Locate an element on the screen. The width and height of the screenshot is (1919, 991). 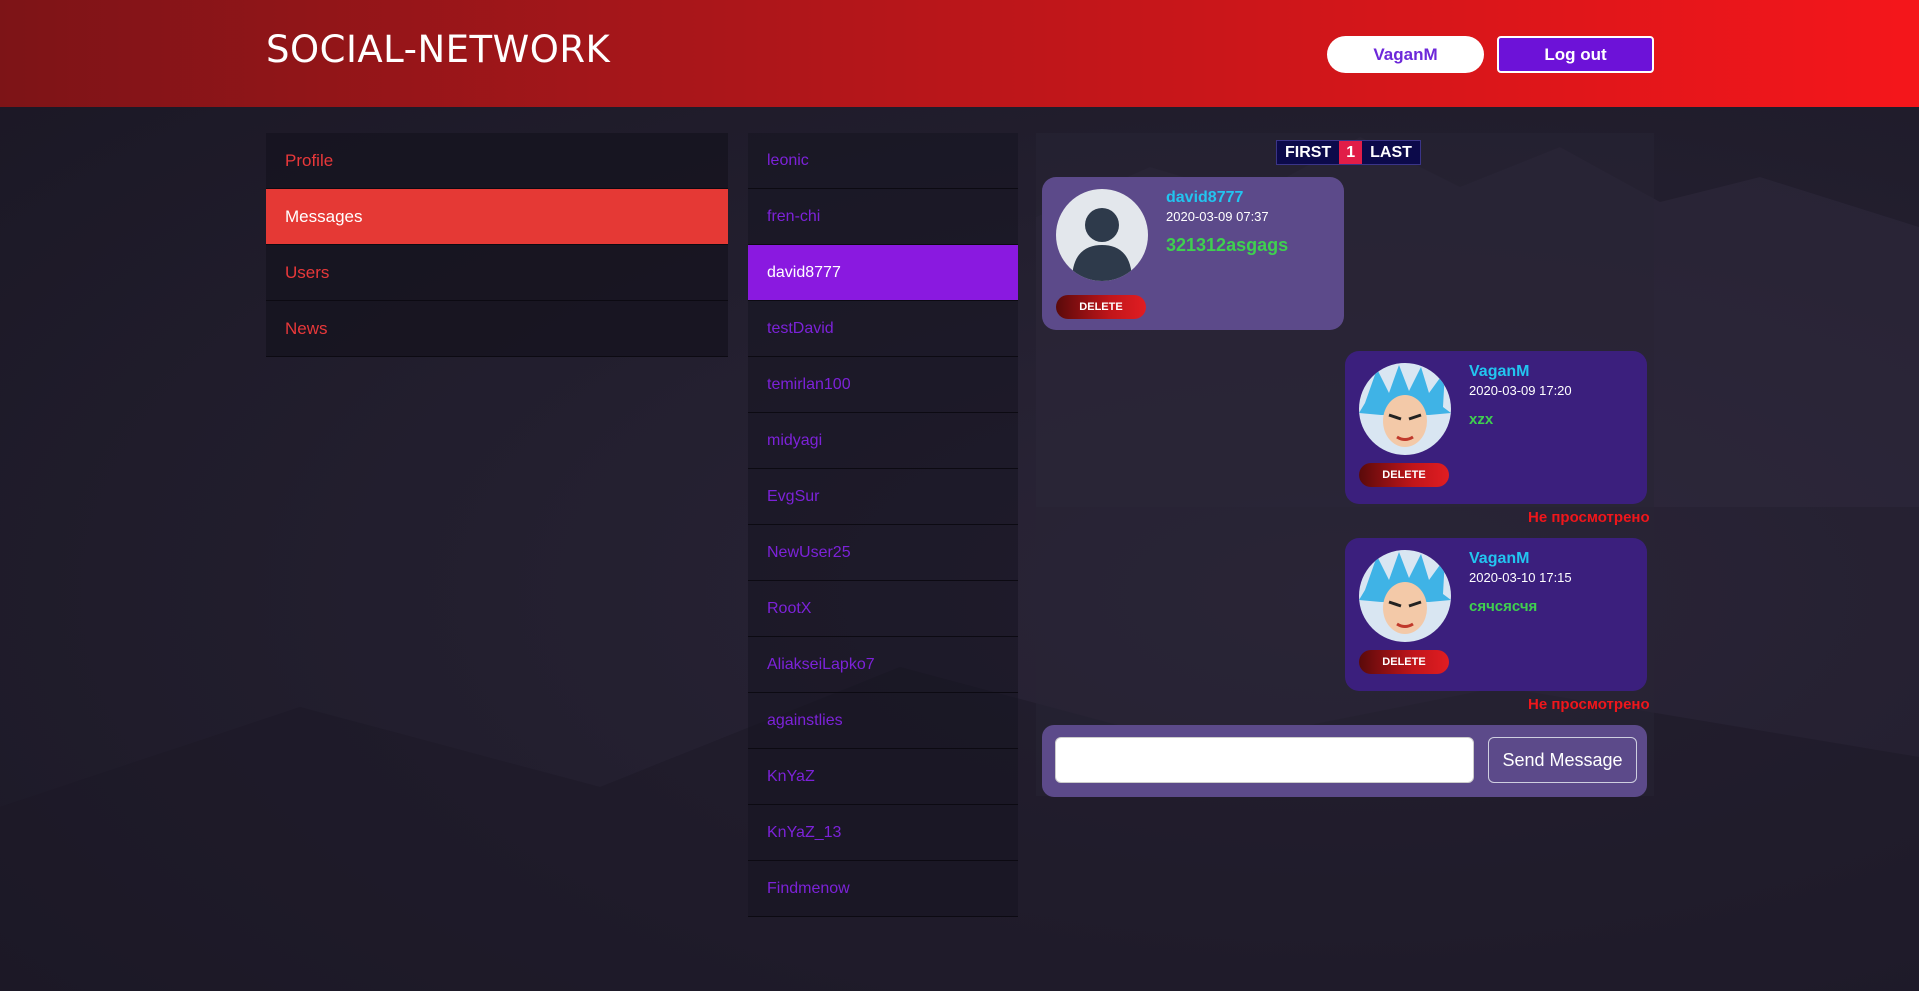
dialog-name: midyagi is located at coordinates (795, 440).